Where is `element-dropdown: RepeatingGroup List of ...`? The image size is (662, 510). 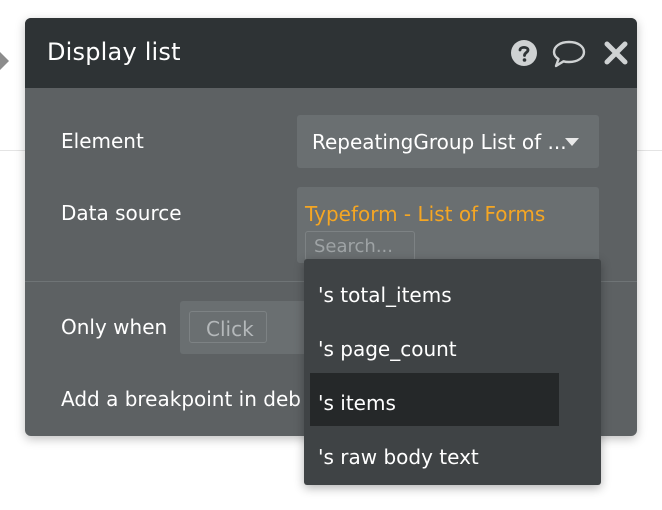 element-dropdown: RepeatingGroup List of ... is located at coordinates (448, 141).